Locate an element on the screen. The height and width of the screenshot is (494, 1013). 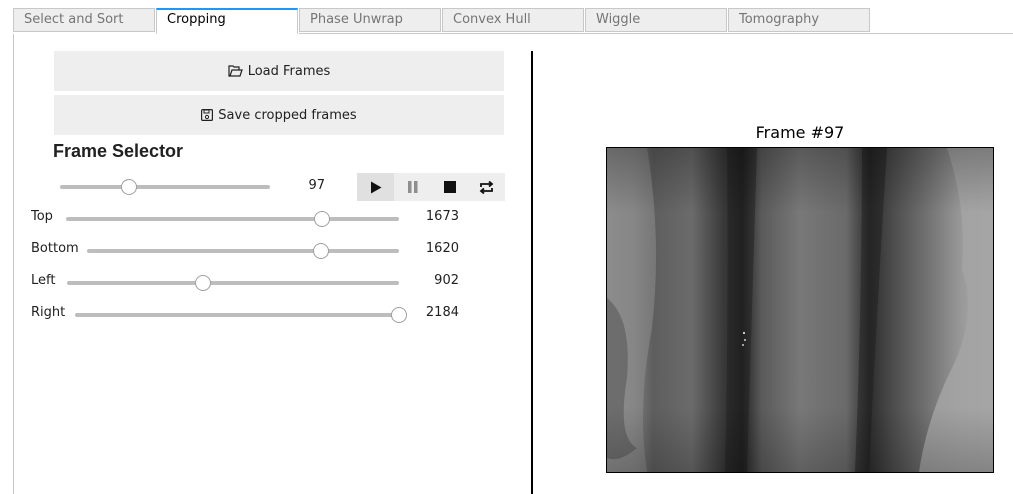
tab-cropping: Cropping is located at coordinates (227, 21).